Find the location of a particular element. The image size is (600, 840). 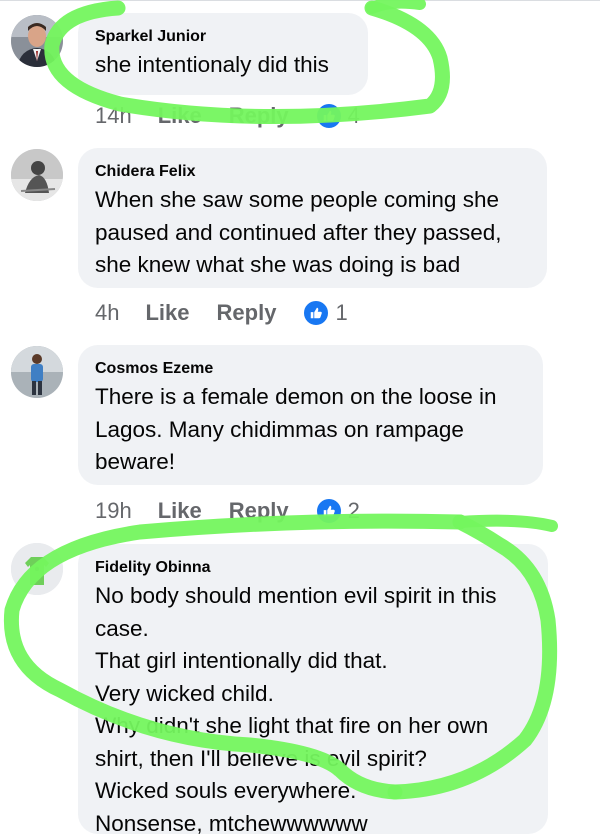

comment-timestamp: 4h is located at coordinates (107, 313).